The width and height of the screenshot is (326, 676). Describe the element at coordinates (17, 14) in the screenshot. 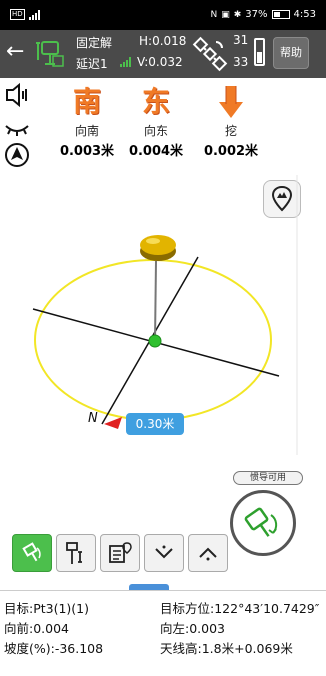

I see `hd-icon: HD` at that location.